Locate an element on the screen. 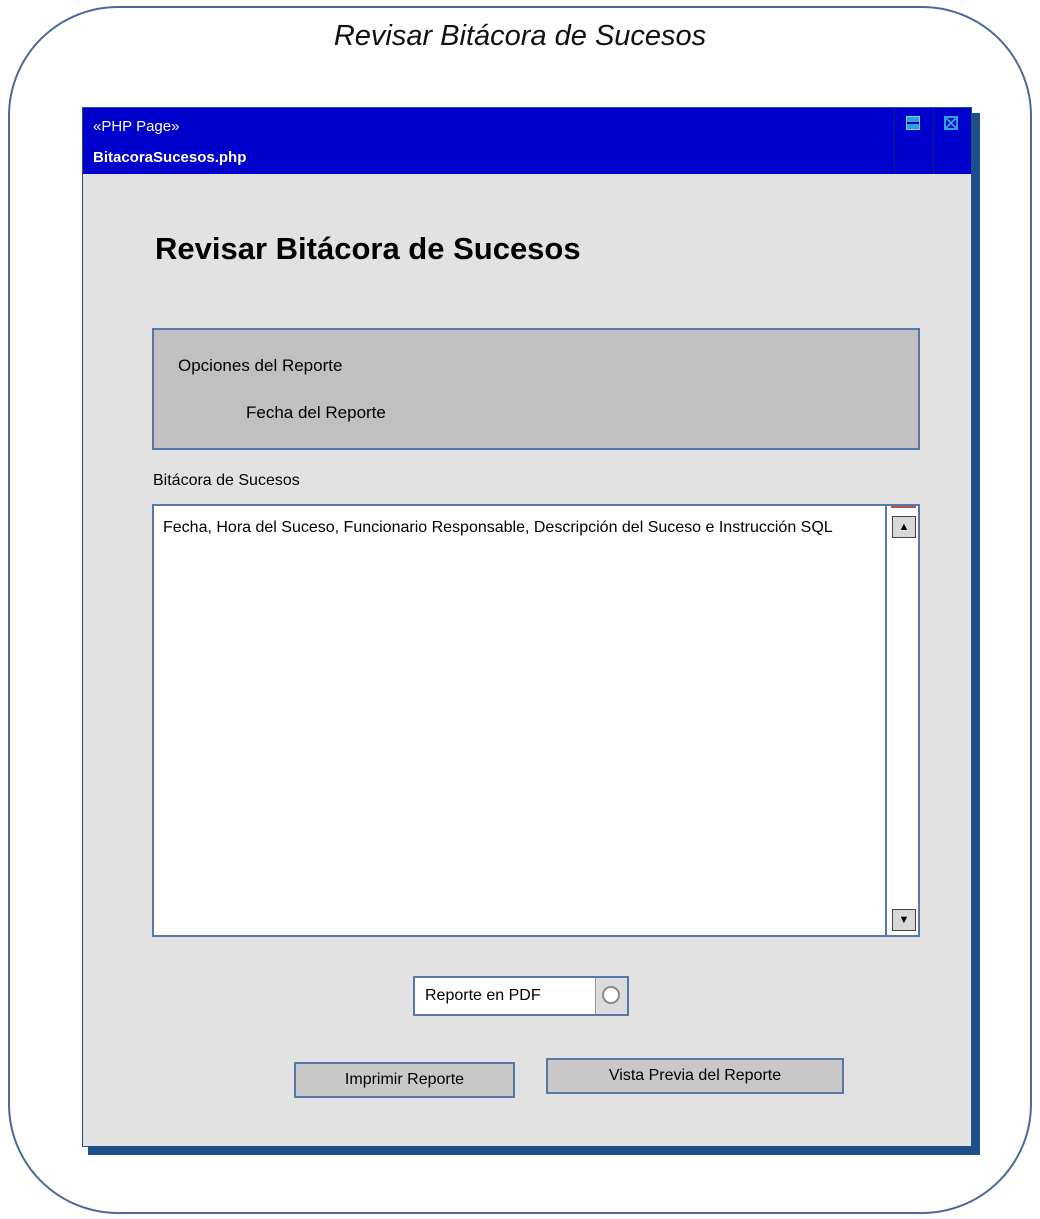  event-log-scrollbar: ▲ ▼ is located at coordinates (901, 720).